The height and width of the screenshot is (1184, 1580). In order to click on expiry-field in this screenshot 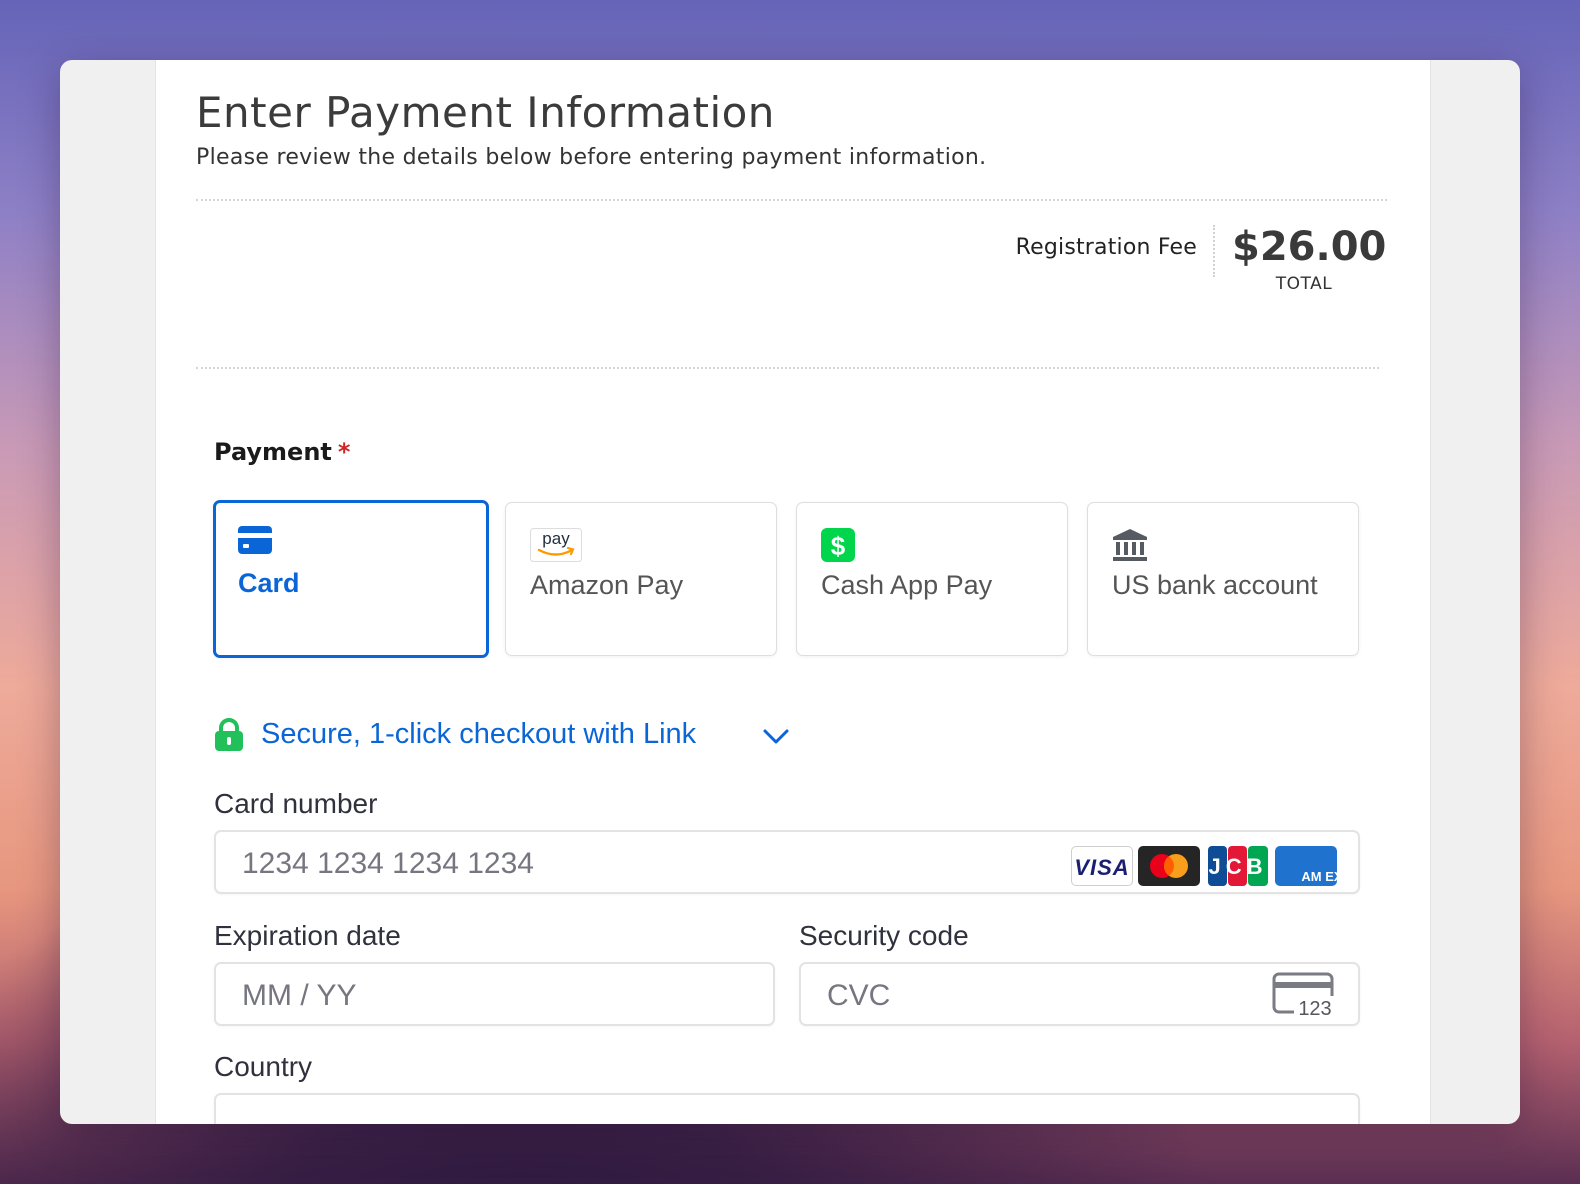, I will do `click(494, 994)`.